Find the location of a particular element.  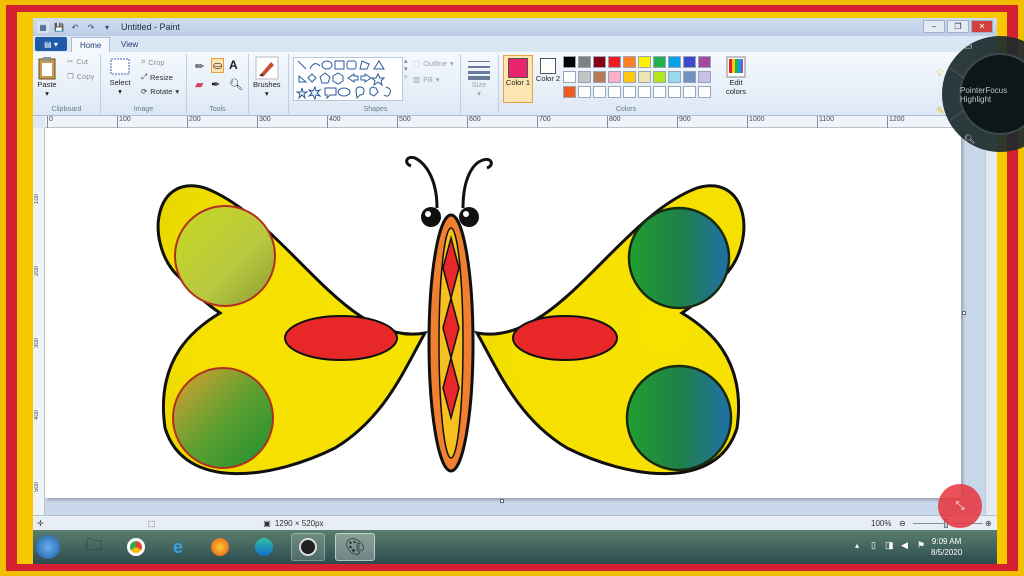

fill-bucket-icon: ⛀ is located at coordinates (218, 65).